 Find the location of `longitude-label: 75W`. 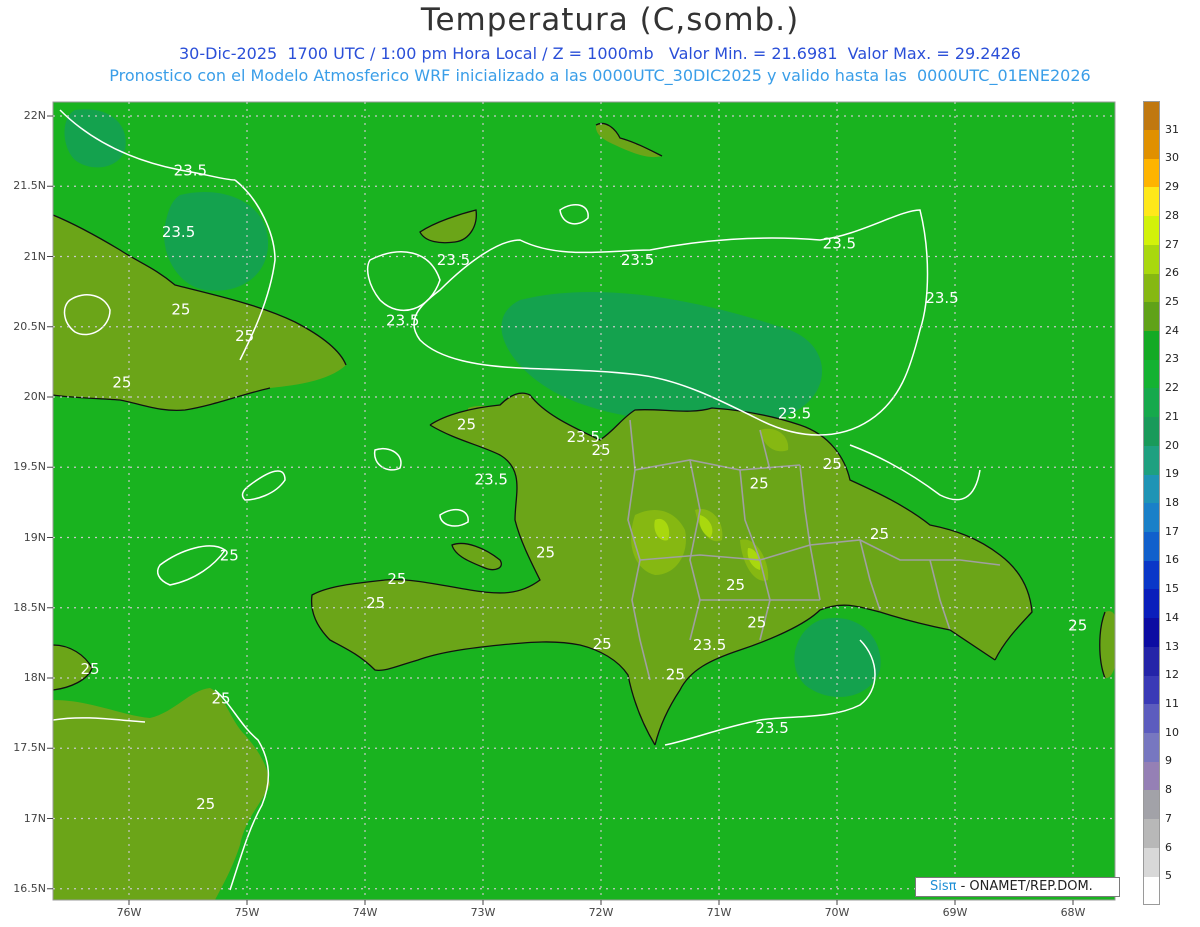

longitude-label: 75W is located at coordinates (247, 912).